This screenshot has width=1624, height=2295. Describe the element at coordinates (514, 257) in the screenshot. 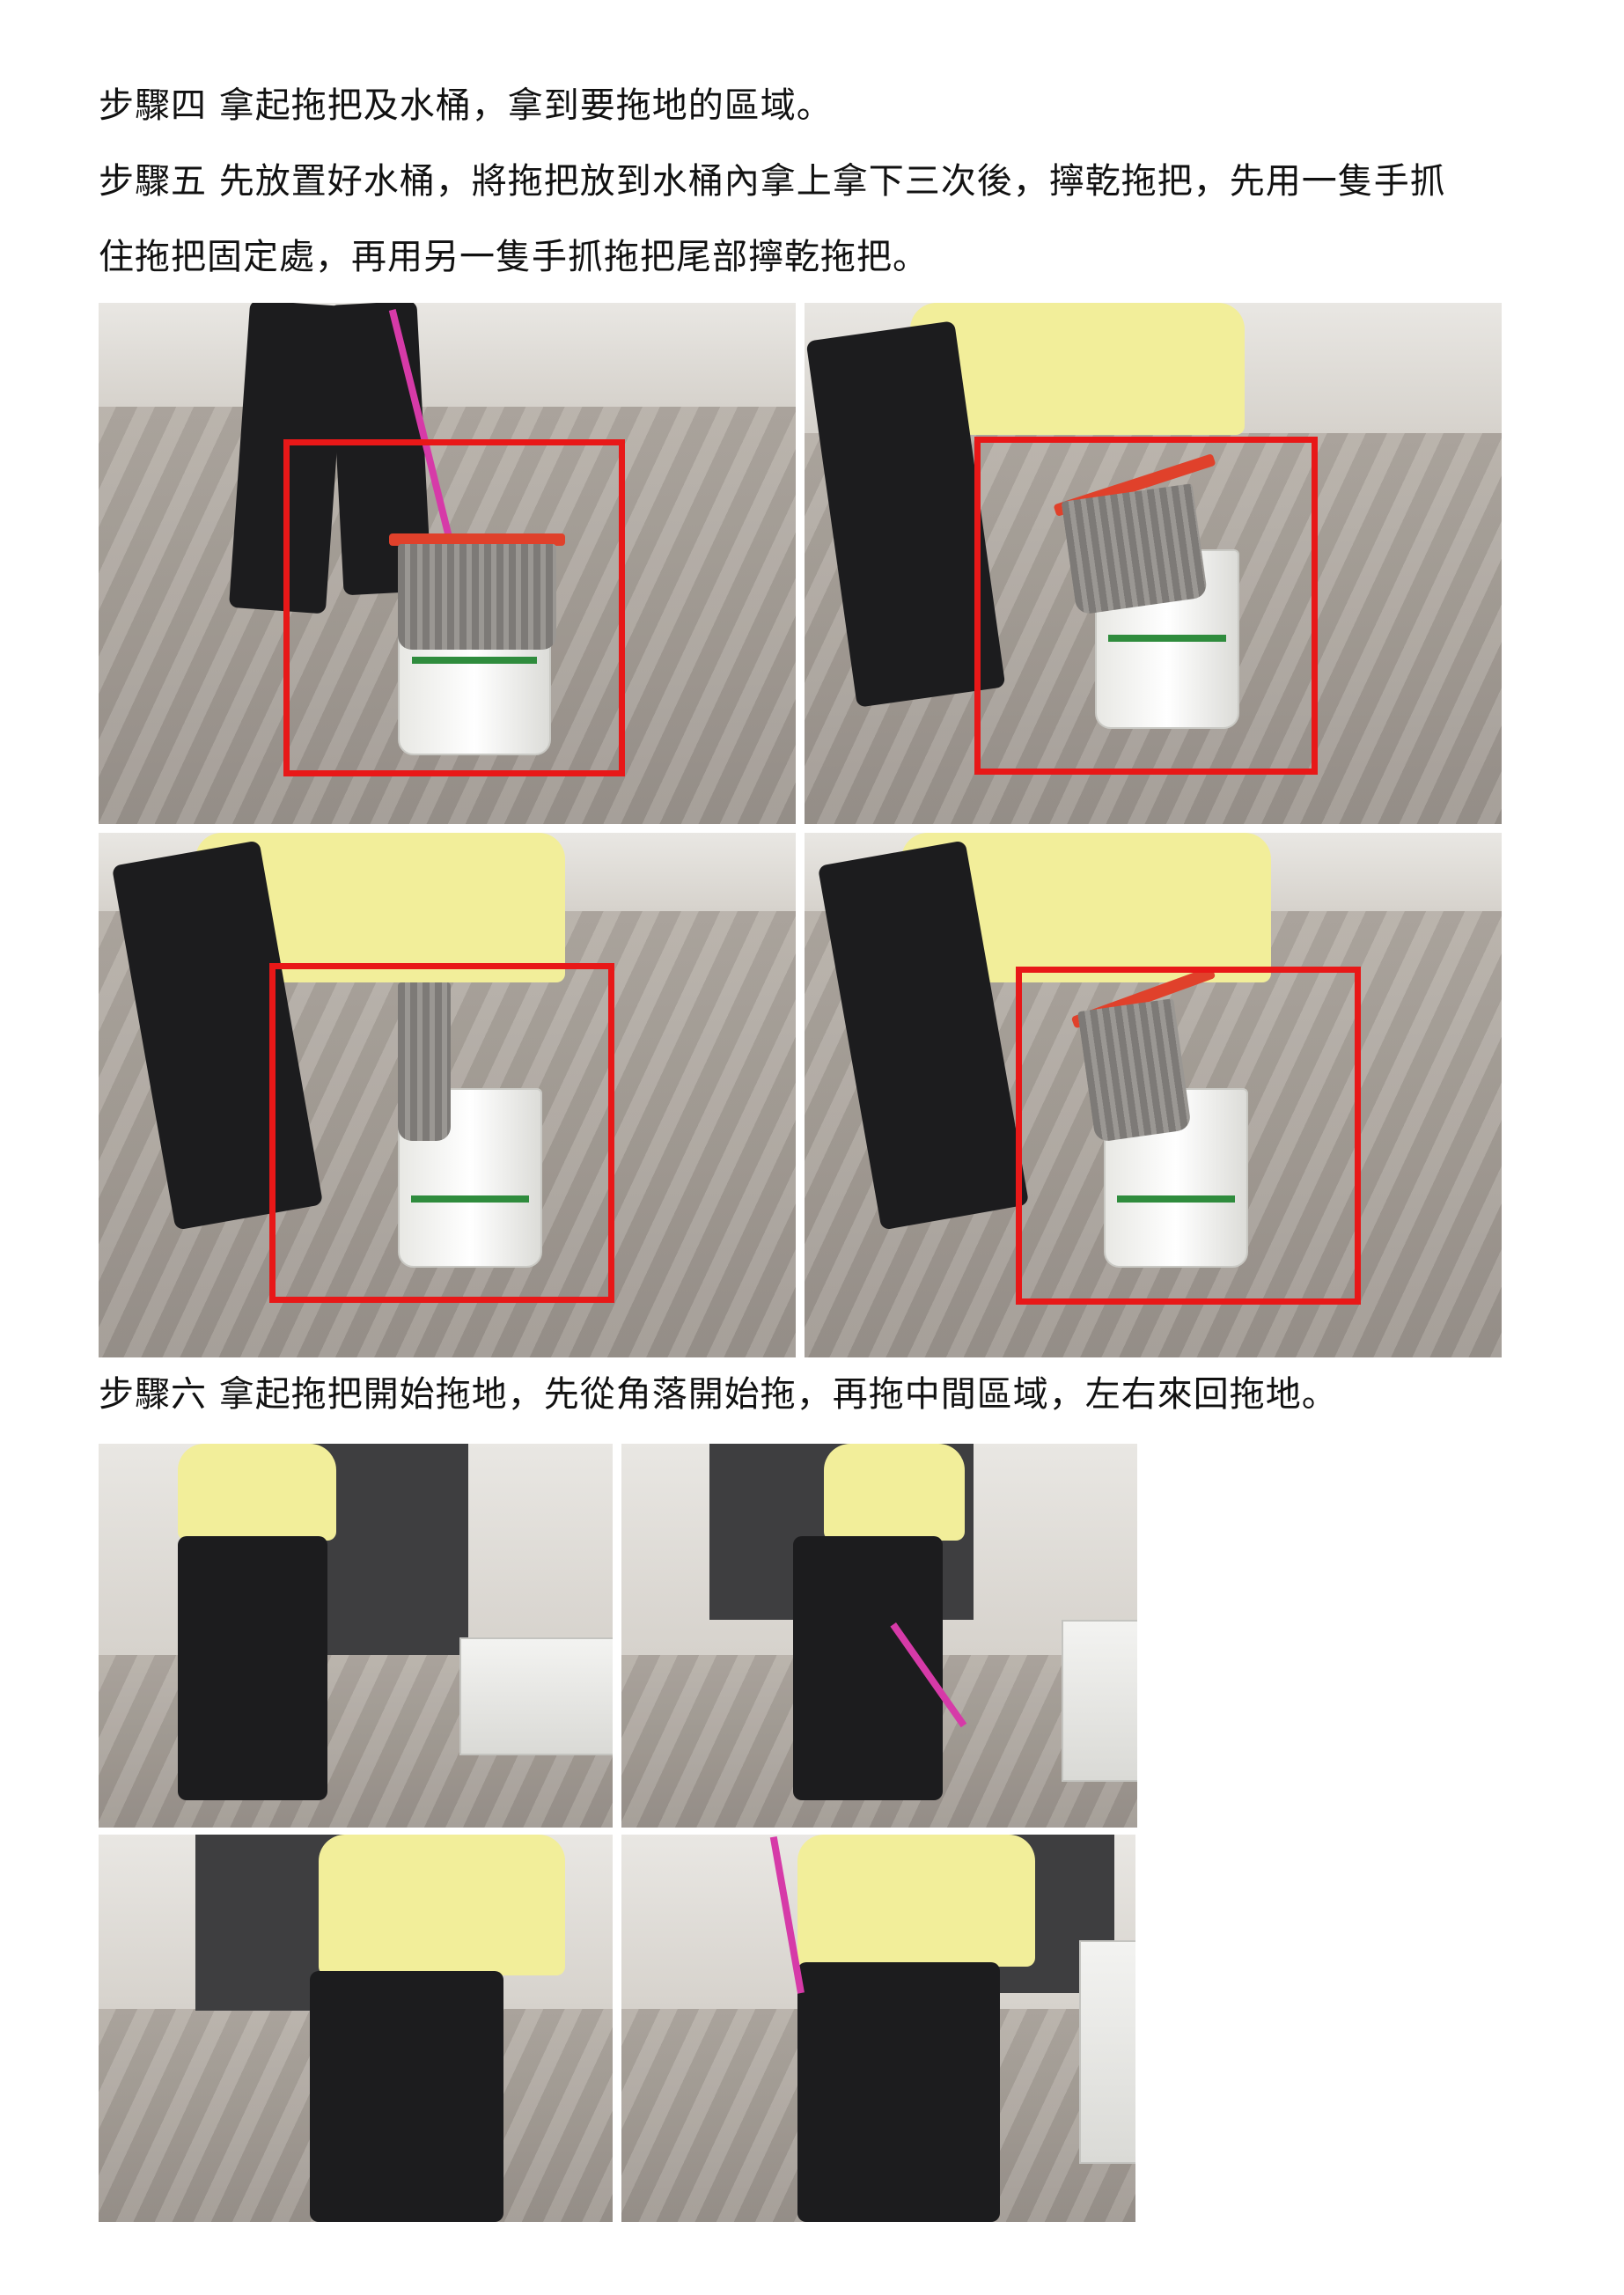

I see `step-five-text-line2: 住拖把固定處，再用另一隻手抓拖把尾部擰乾拖把。` at that location.